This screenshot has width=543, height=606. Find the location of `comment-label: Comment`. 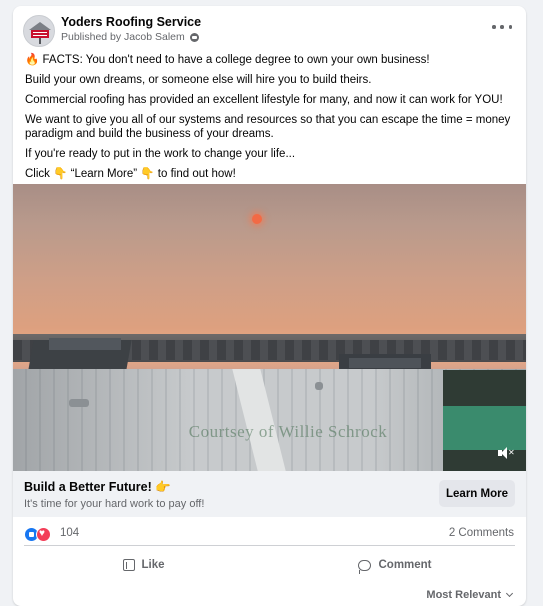

comment-label: Comment is located at coordinates (405, 565).